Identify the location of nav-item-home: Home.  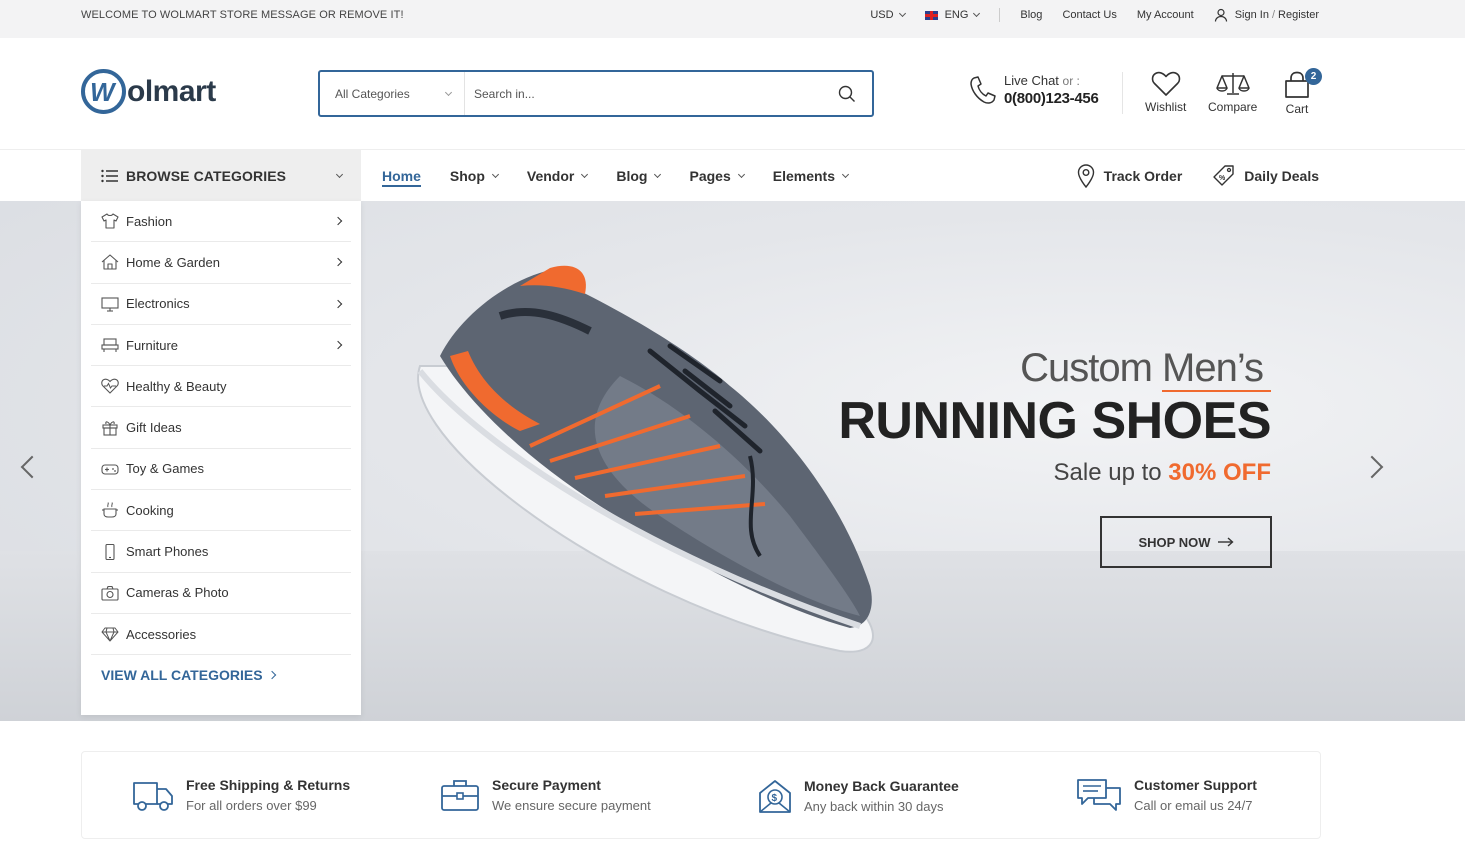
(401, 175).